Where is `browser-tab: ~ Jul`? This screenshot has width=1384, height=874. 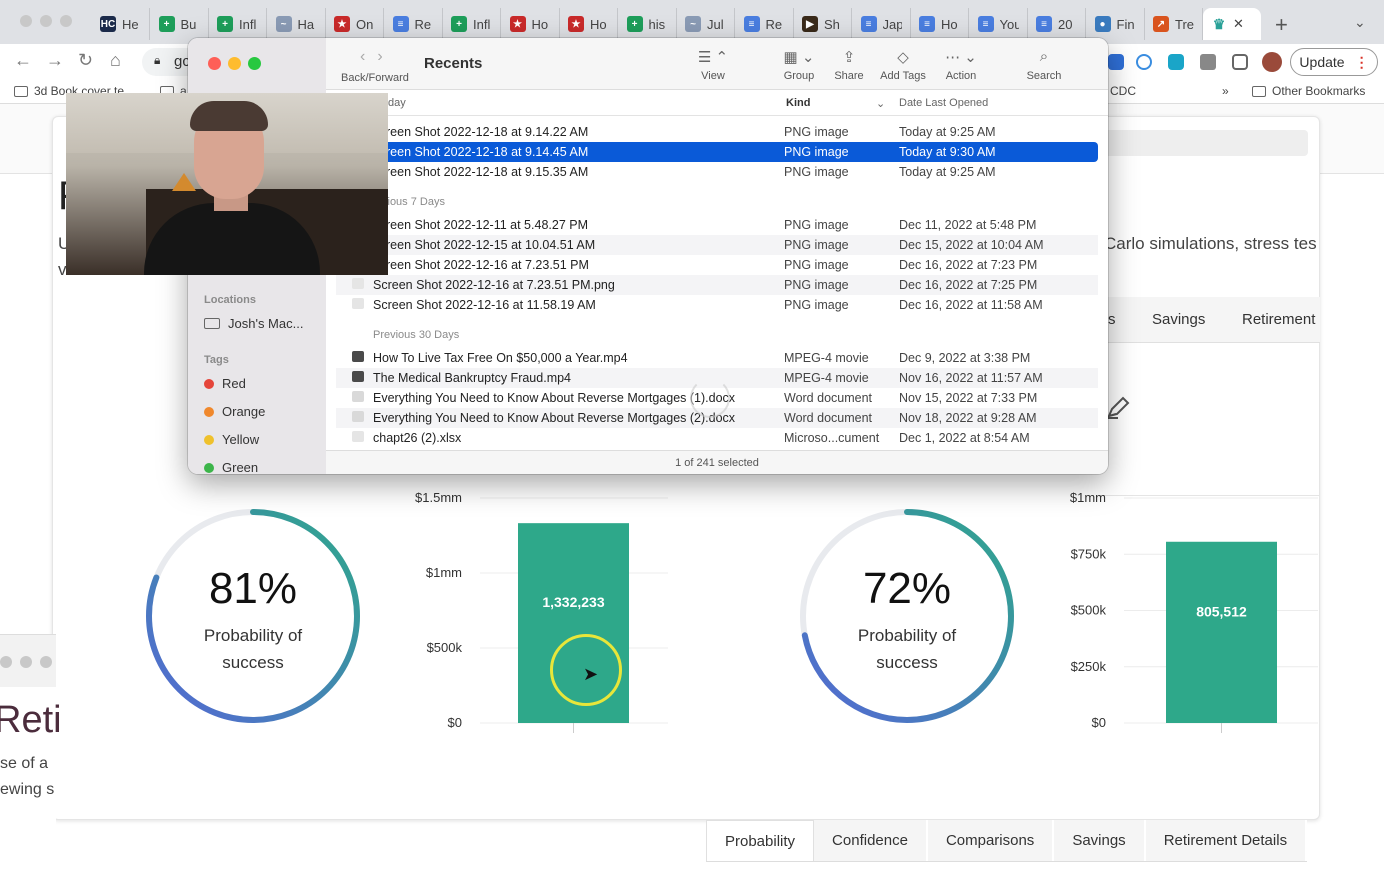 browser-tab: ~ Jul is located at coordinates (706, 24).